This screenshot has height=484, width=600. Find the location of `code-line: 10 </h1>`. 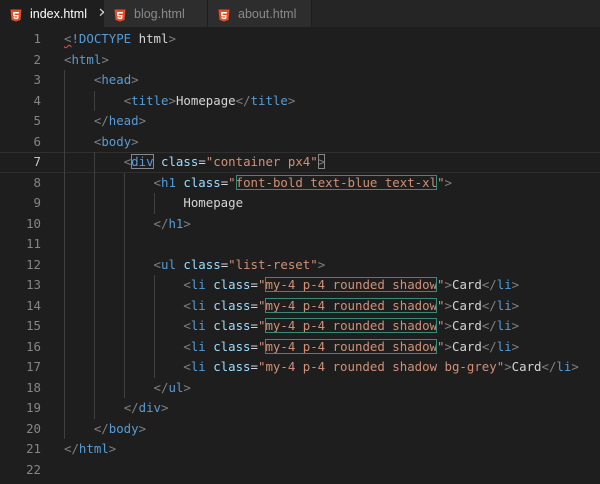

code-line: 10 </h1> is located at coordinates (300, 224).